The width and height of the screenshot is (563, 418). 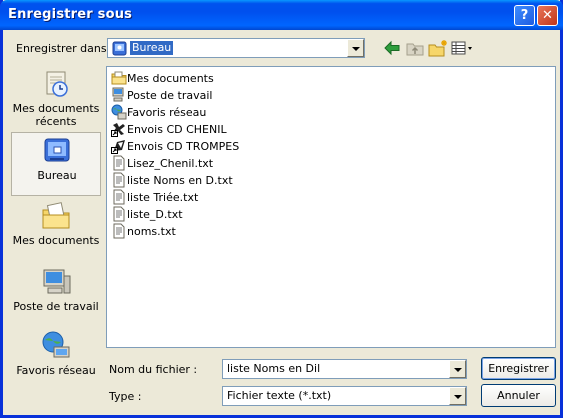 What do you see at coordinates (180, 180) in the screenshot?
I see `file-name: liste Noms en D.txt` at bounding box center [180, 180].